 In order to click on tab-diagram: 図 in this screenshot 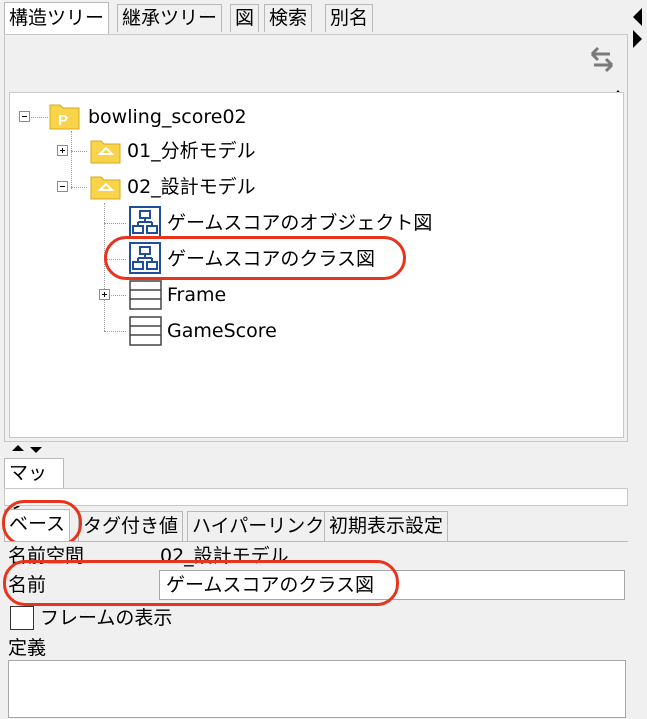, I will do `click(245, 18)`.